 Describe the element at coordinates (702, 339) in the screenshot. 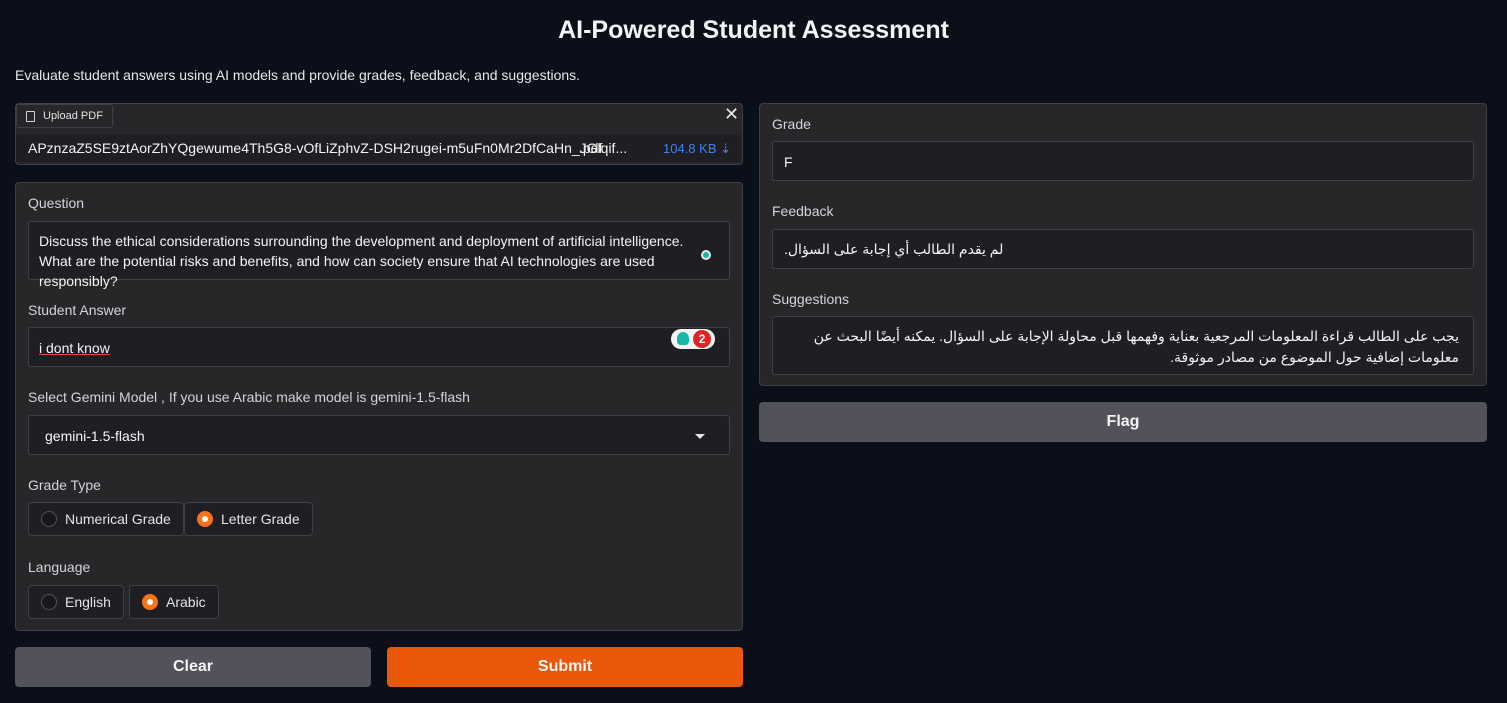

I see `suggestion-count-badge: 2` at that location.